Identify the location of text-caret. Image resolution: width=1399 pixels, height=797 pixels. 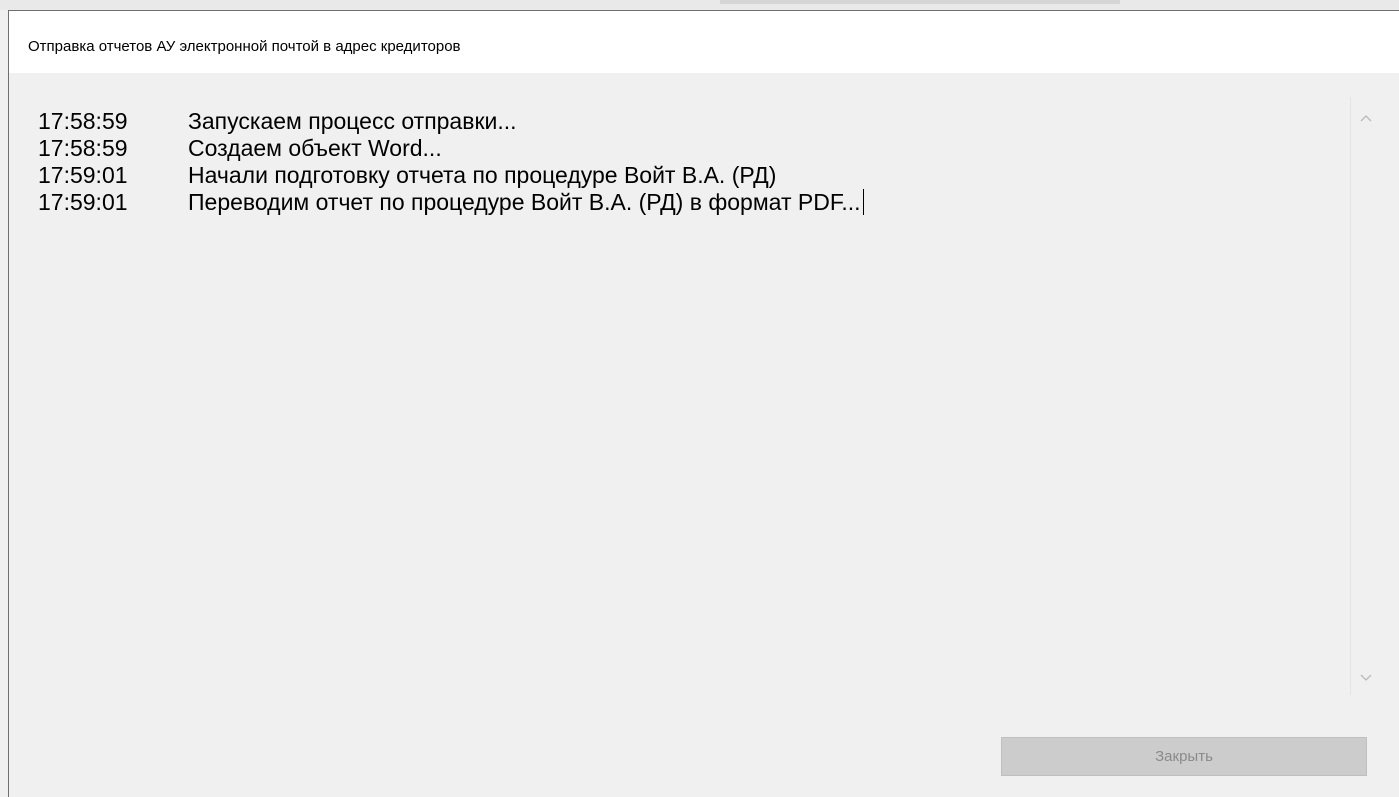
(863, 202).